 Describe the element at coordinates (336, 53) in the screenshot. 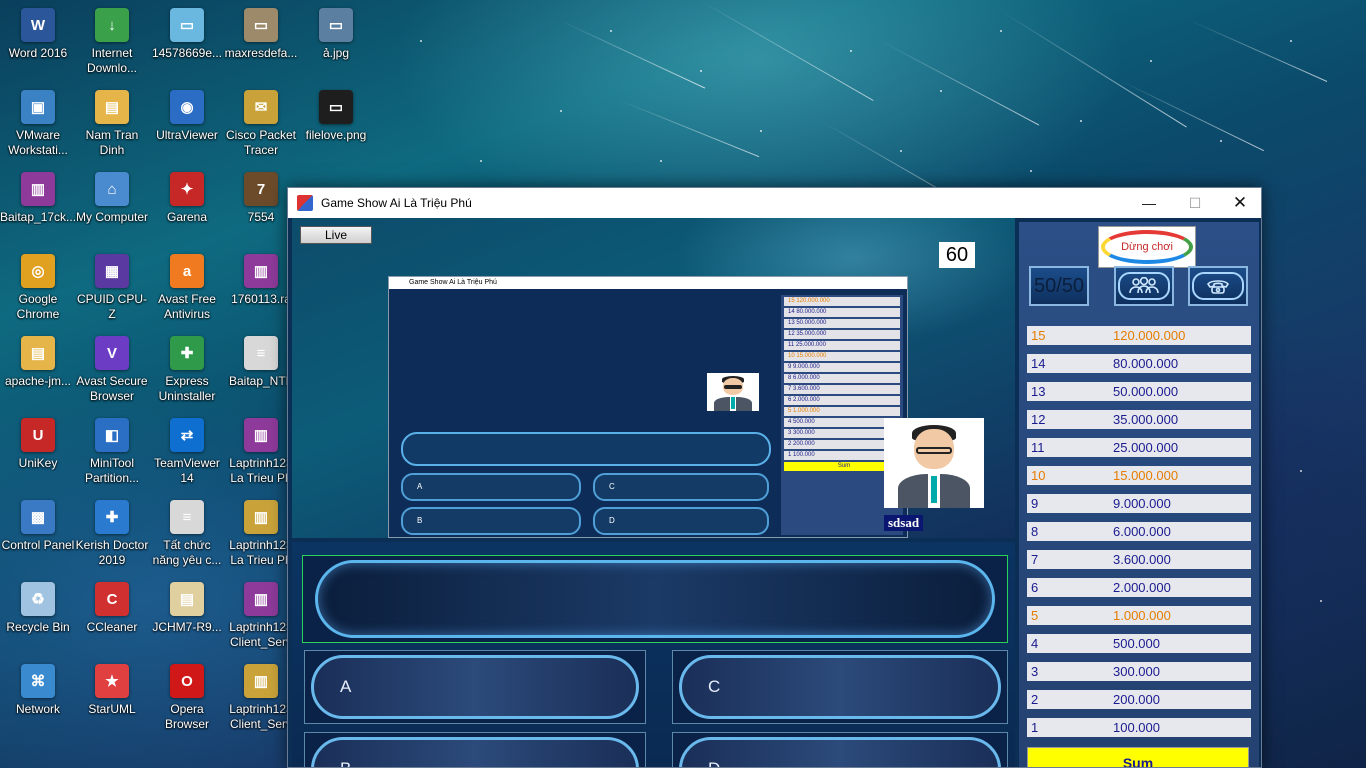

I see `desktop-shortcut-label: ả.jpg` at that location.